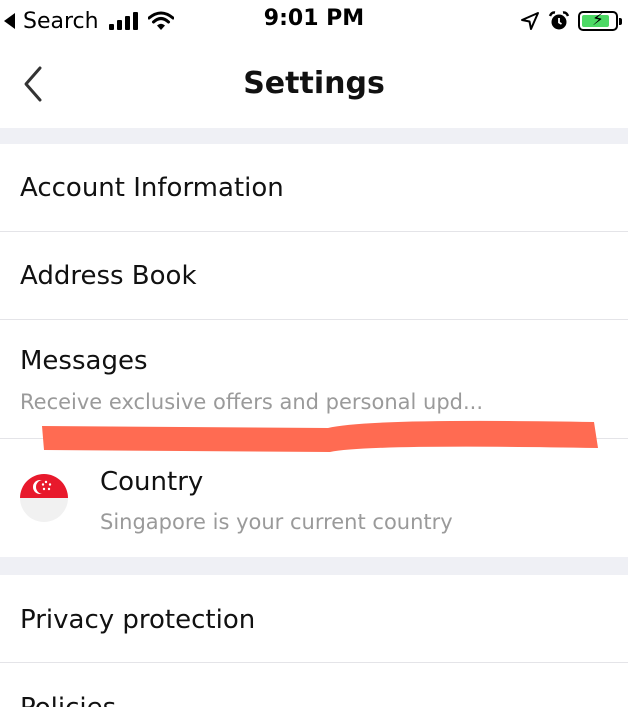 Image resolution: width=628 pixels, height=707 pixels. I want to click on address-book-label: Address Book, so click(108, 276).